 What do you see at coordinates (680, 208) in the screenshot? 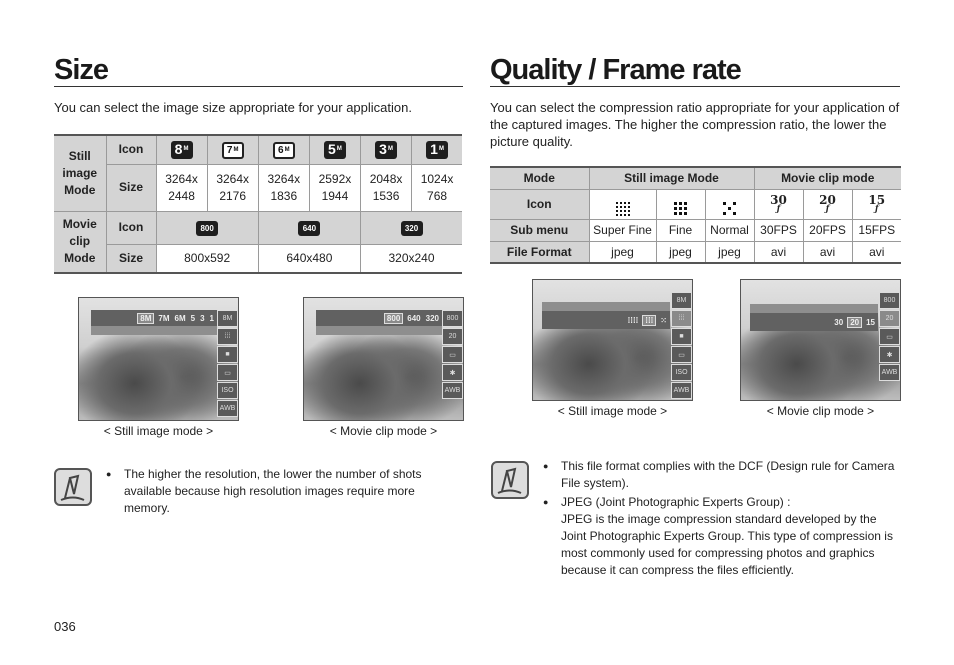
I see `fine-icon` at bounding box center [680, 208].